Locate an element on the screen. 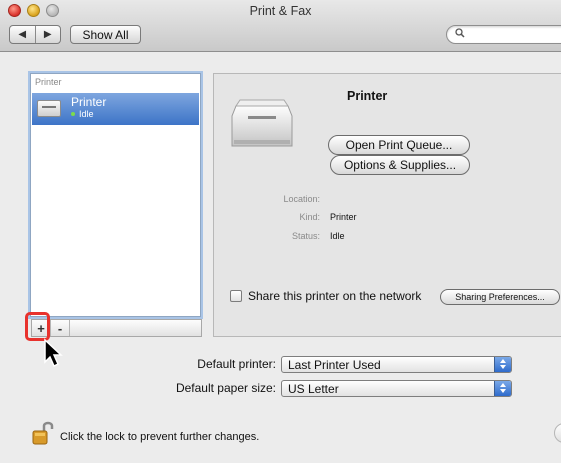 The height and width of the screenshot is (463, 561). share-printer-option: Share this printer on the network is located at coordinates (325, 296).